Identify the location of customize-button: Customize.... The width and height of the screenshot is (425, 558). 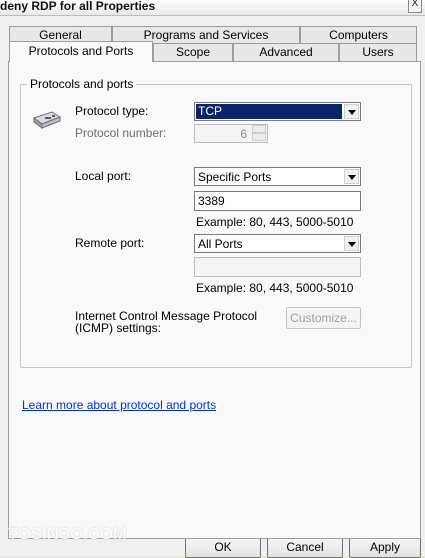
(323, 318).